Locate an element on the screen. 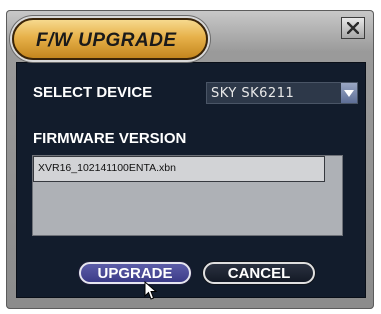 This screenshot has width=381, height=314. select-device-dropdown: SKY SK6211 is located at coordinates (282, 93).